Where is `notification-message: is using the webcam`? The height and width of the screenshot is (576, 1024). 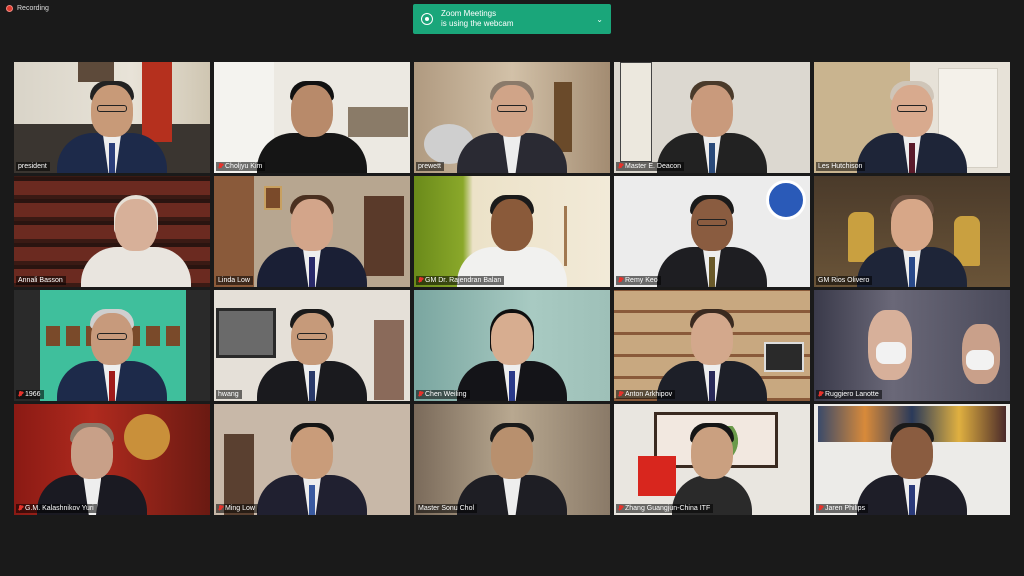 notification-message: is using the webcam is located at coordinates (477, 23).